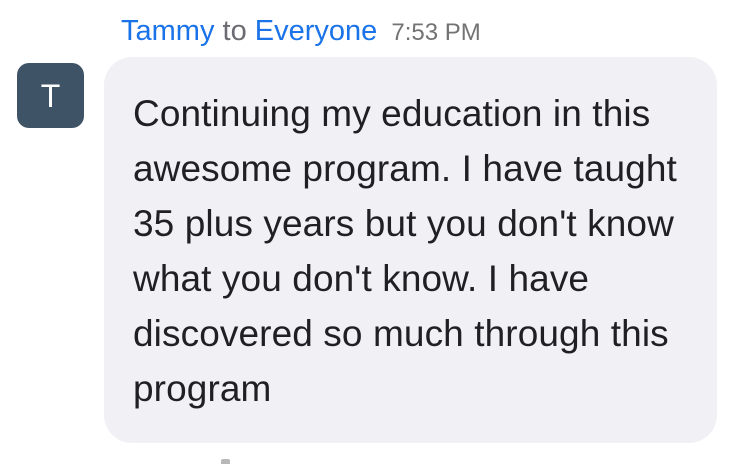 This screenshot has height=464, width=749. I want to click on avatar-initial: T, so click(50, 95).